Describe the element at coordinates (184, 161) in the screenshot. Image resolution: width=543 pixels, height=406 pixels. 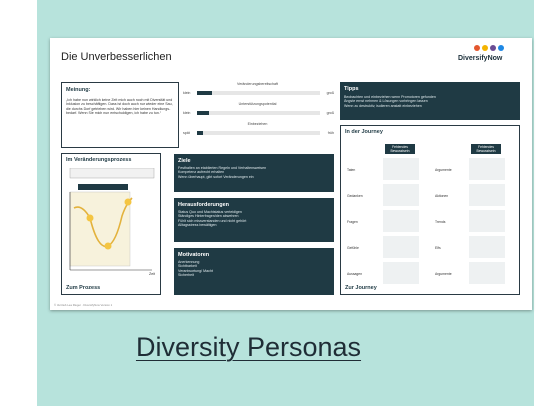
I see `ziele-heading: Ziele` at that location.